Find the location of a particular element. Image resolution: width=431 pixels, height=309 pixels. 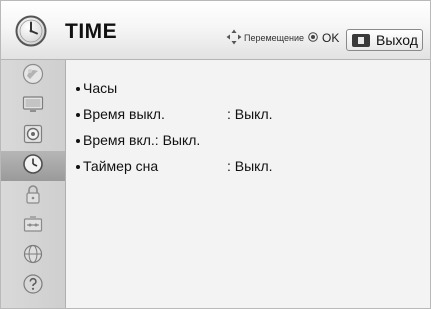

exit-key-icon is located at coordinates (361, 40).